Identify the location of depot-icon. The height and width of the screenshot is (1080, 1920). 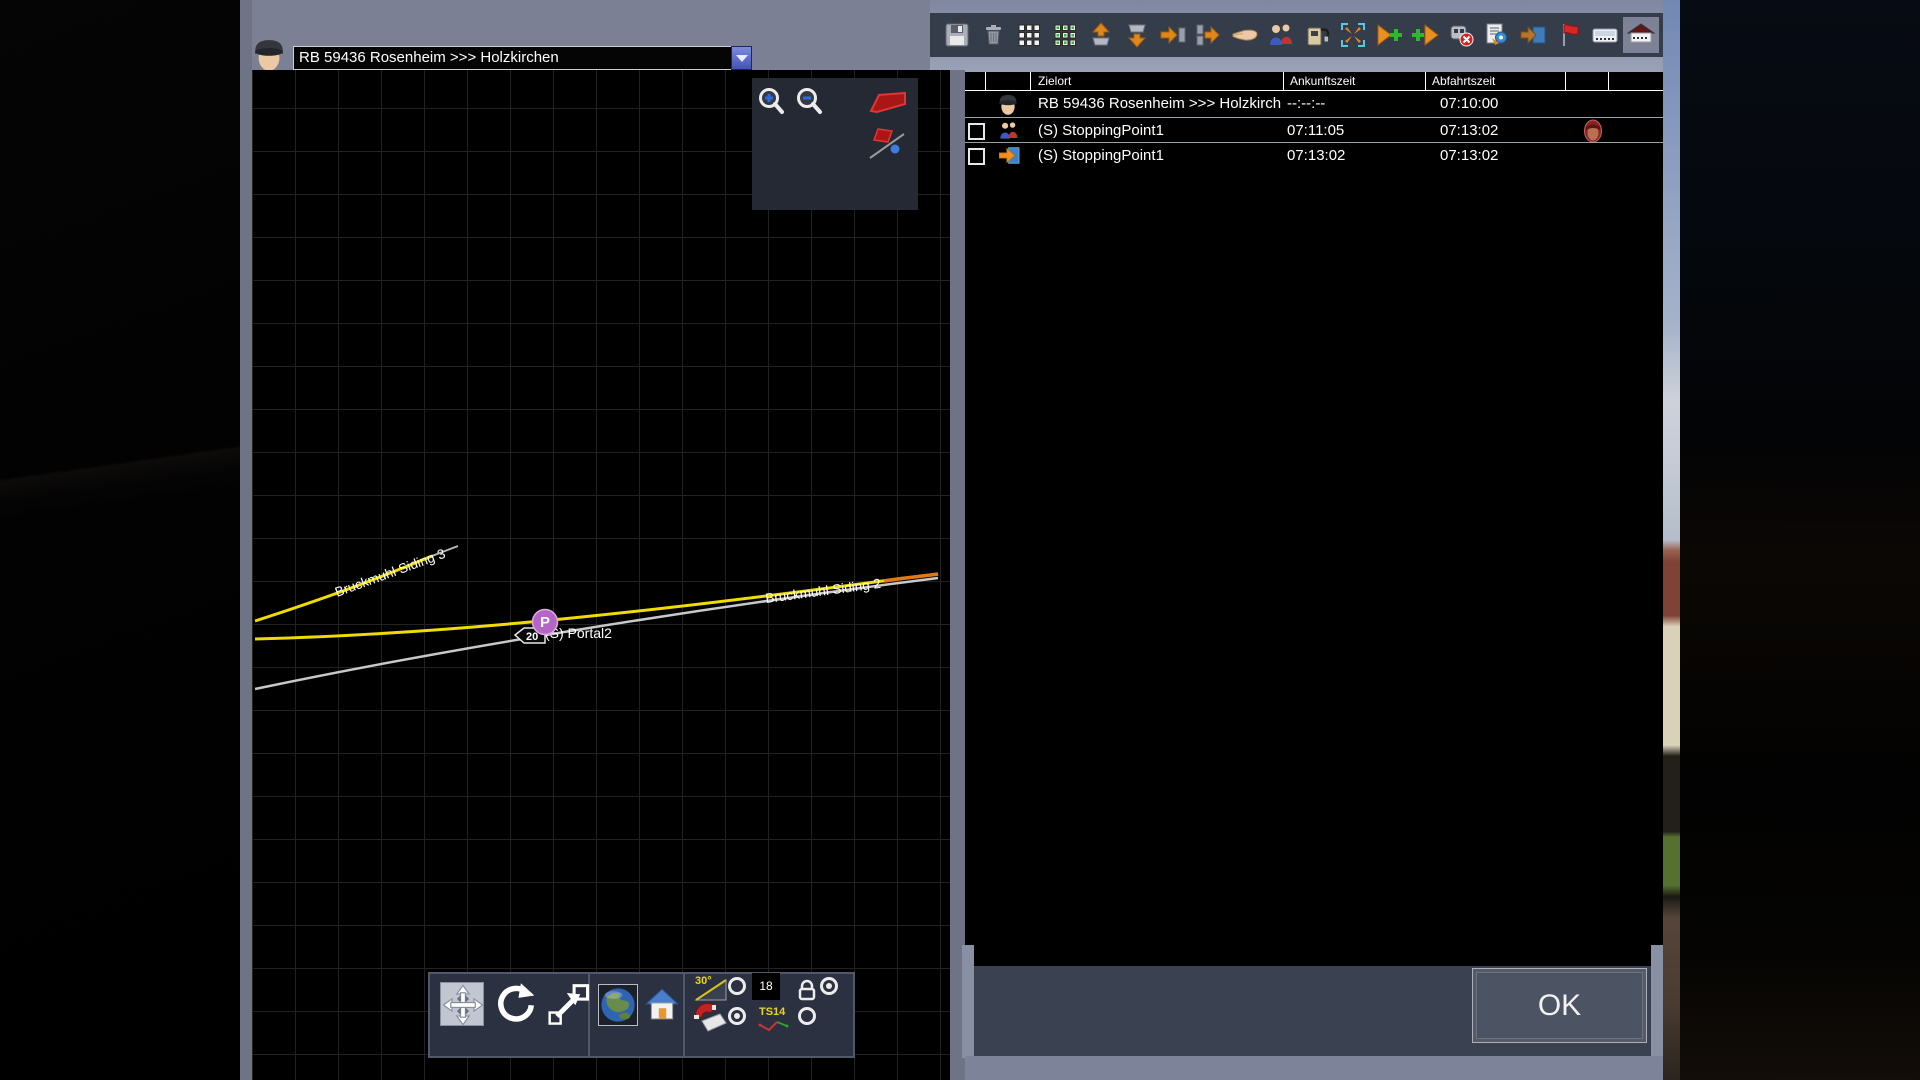
(1641, 33).